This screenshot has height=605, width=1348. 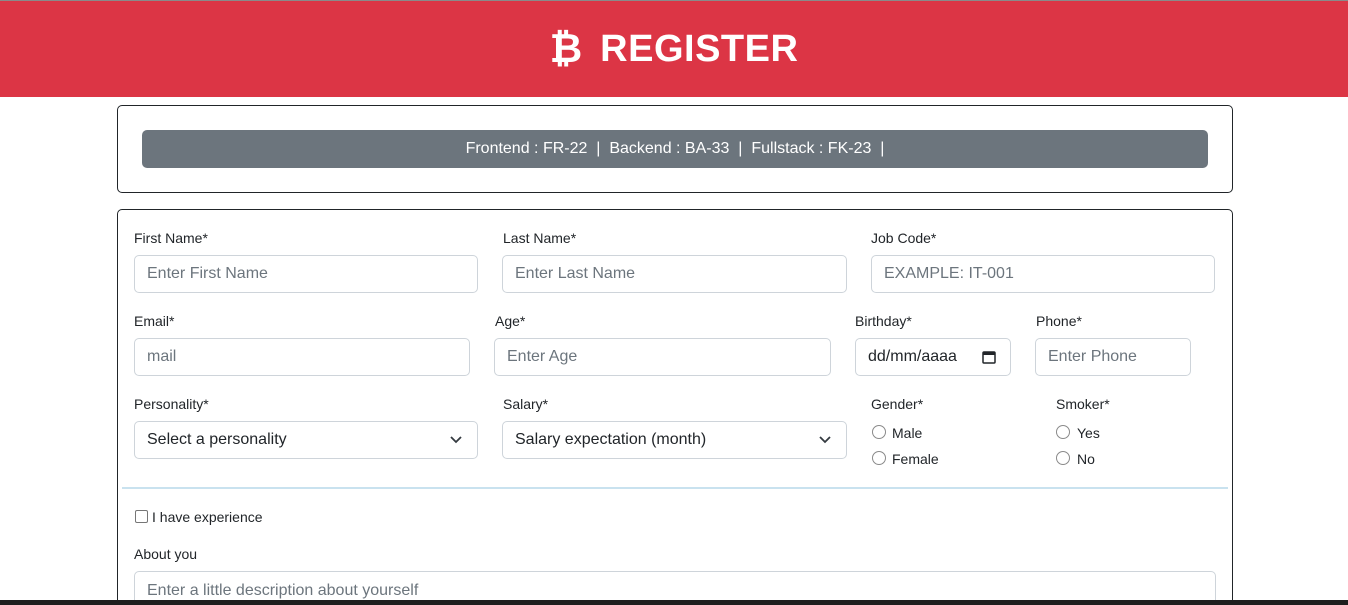 I want to click on salary-select: Salary expectation (month), so click(x=674, y=440).